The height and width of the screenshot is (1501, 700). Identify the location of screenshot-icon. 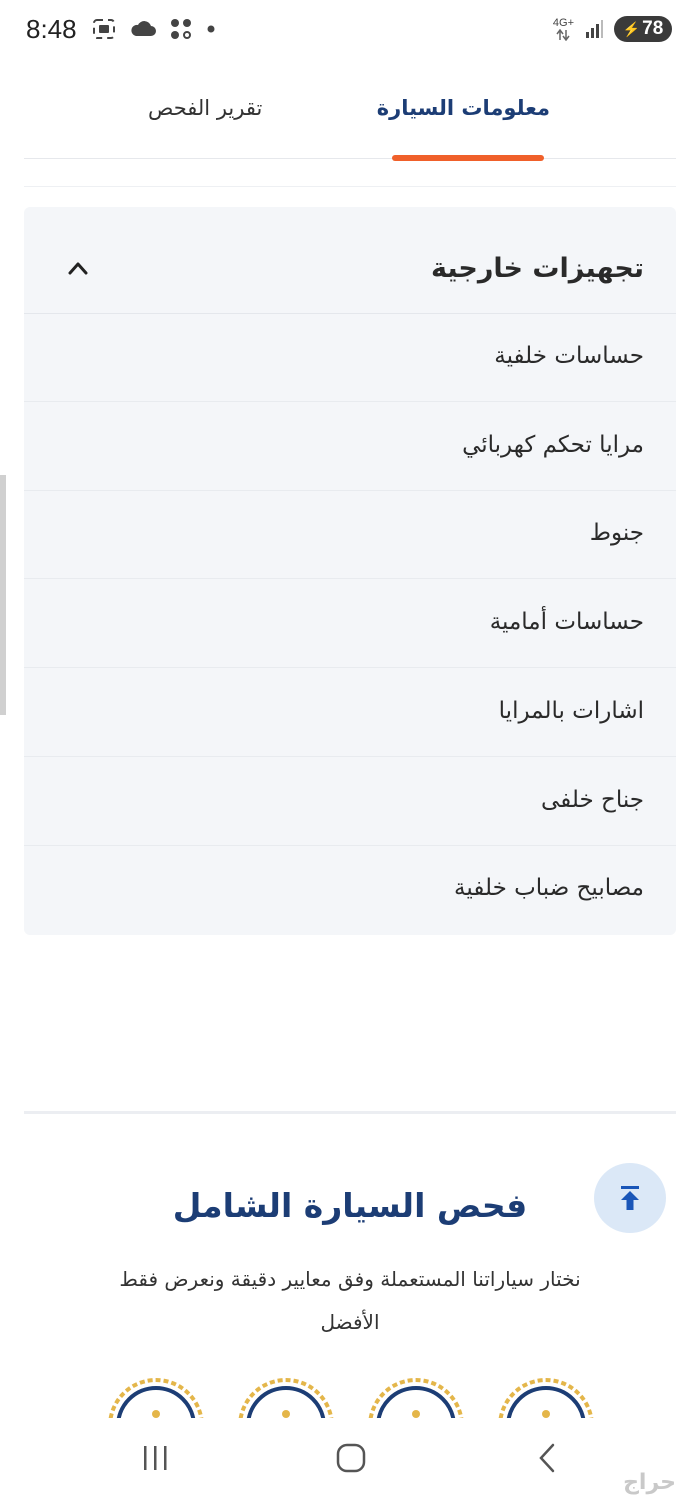
(104, 29).